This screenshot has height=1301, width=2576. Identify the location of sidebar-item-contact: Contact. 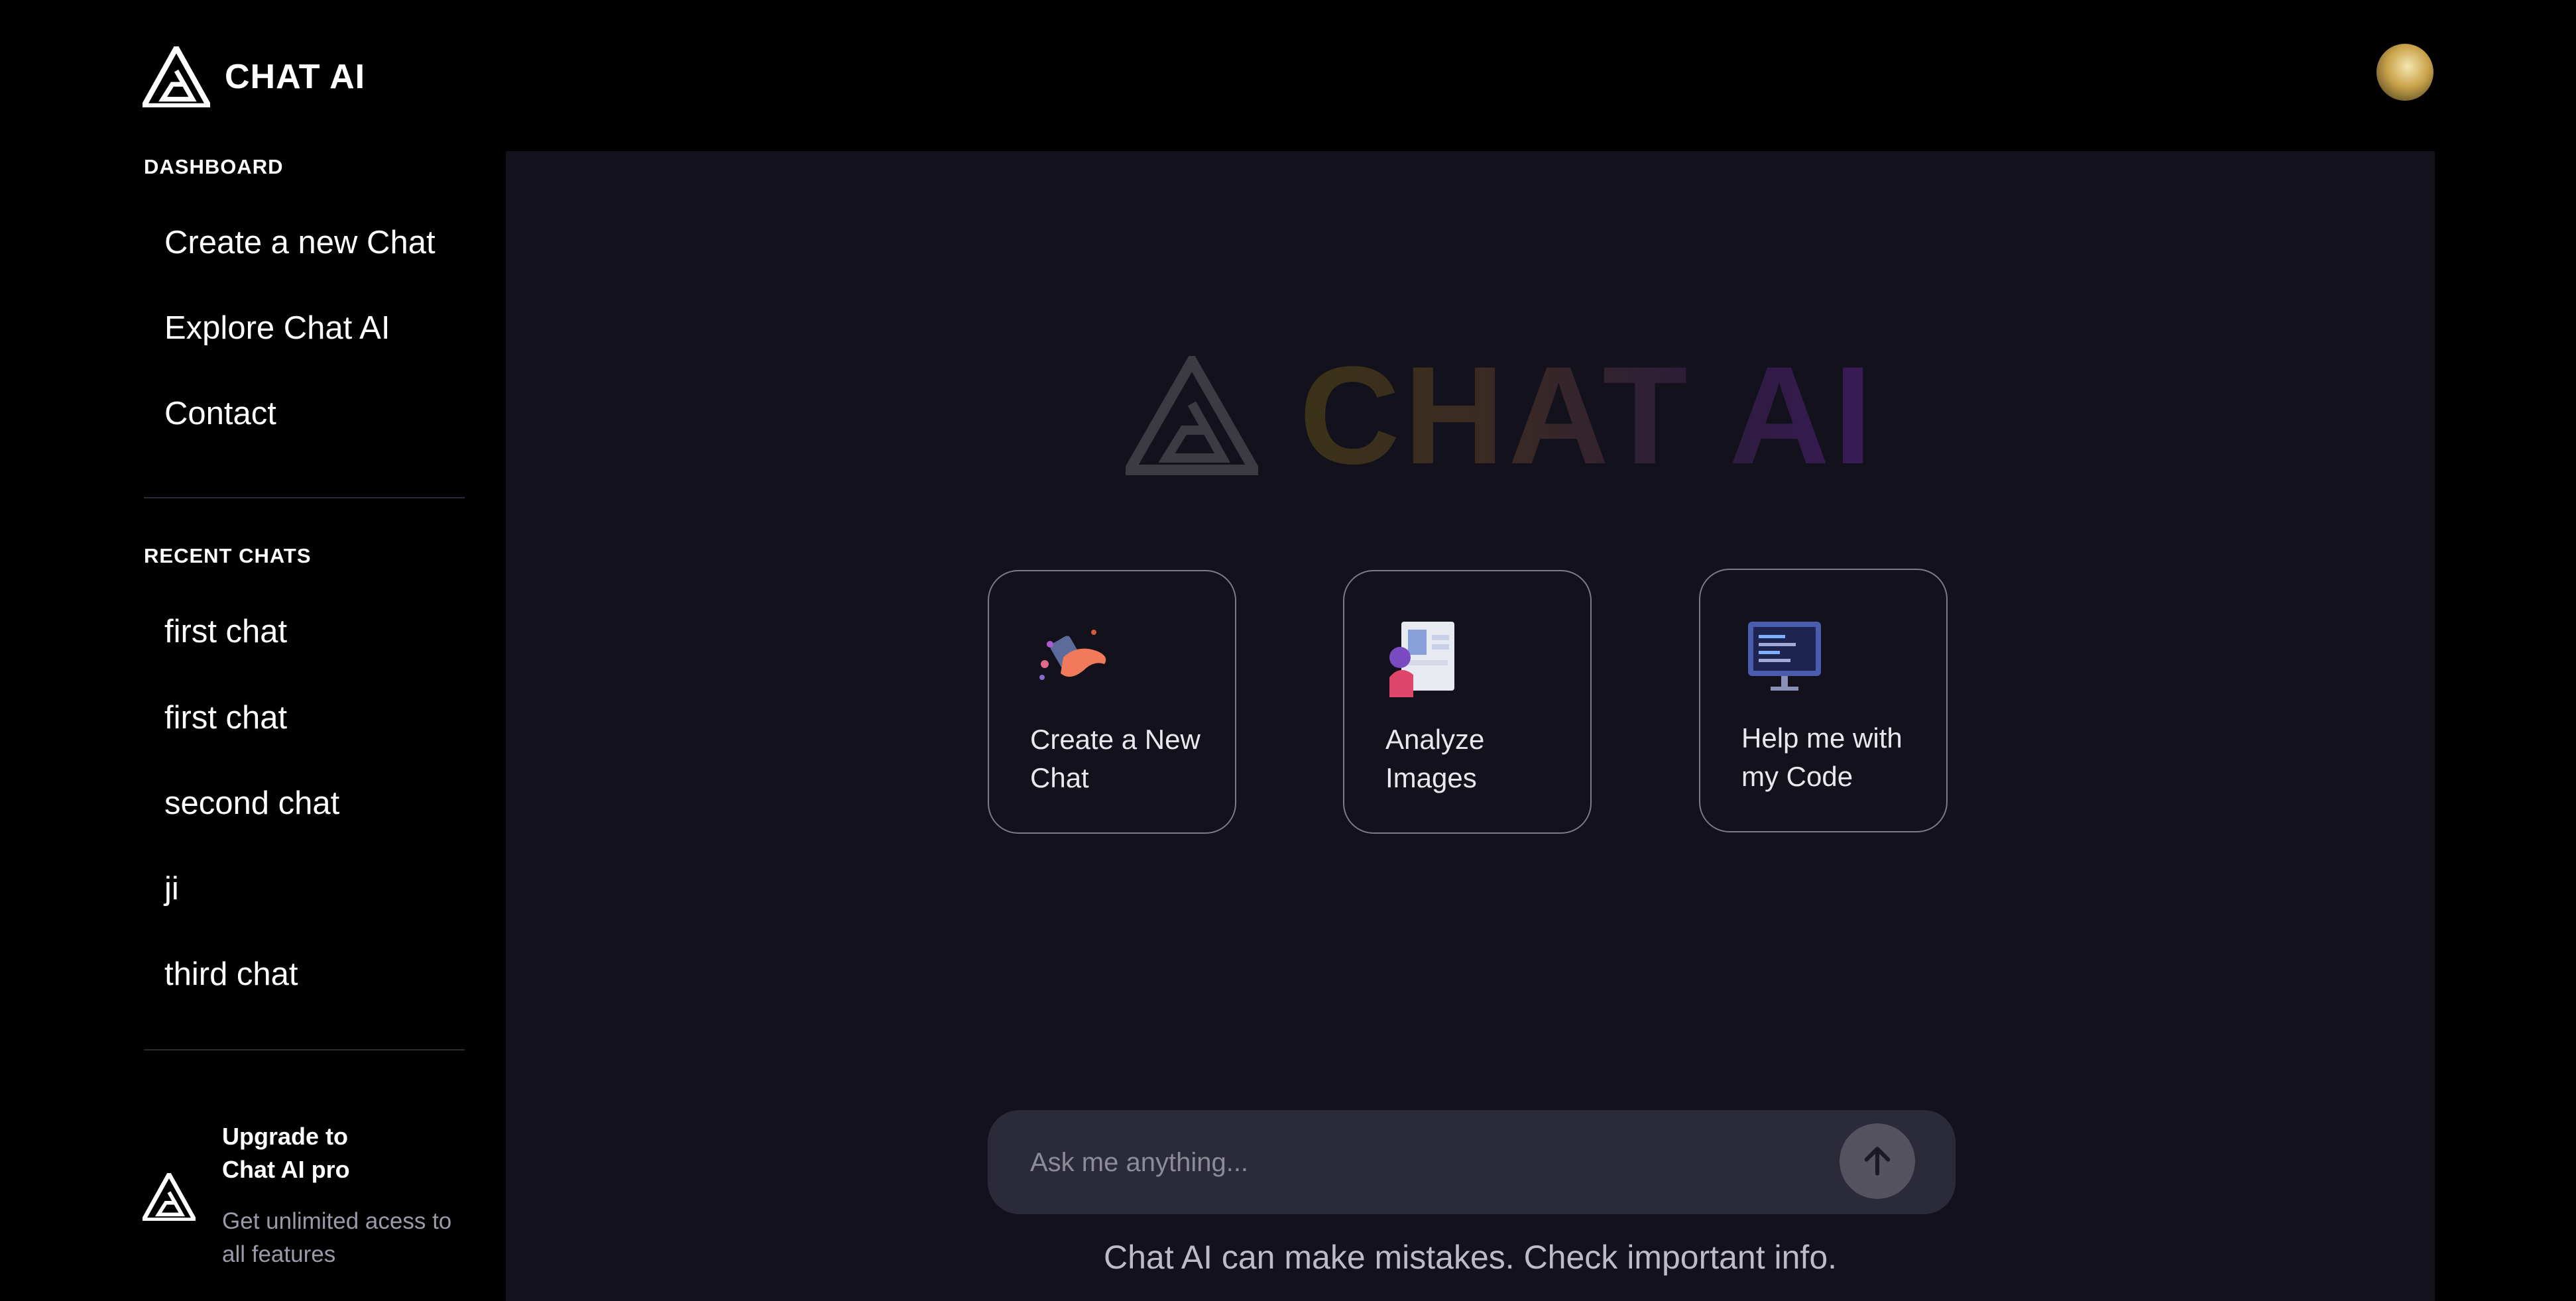
(220, 413).